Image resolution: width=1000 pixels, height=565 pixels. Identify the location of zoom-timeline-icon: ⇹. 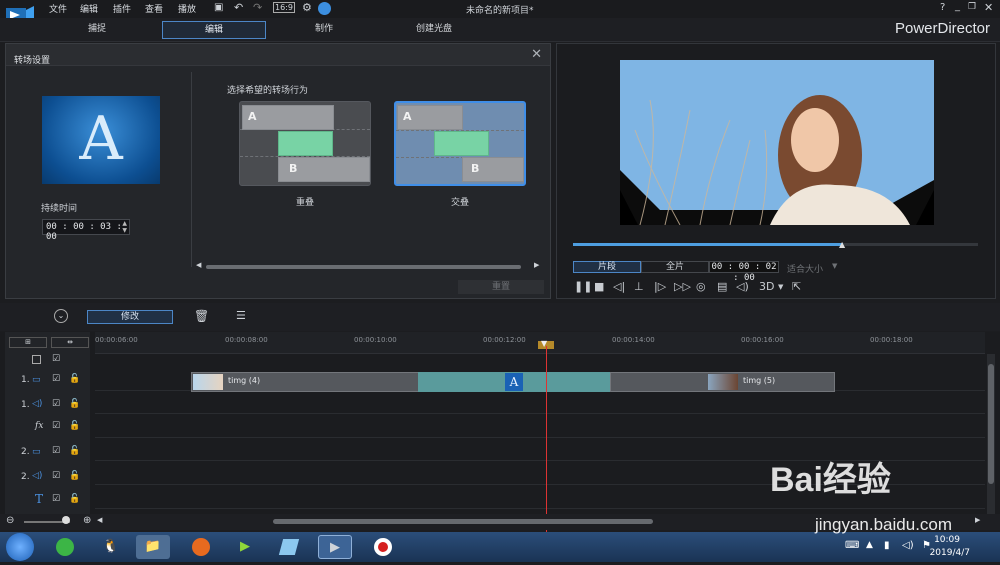
(70, 342).